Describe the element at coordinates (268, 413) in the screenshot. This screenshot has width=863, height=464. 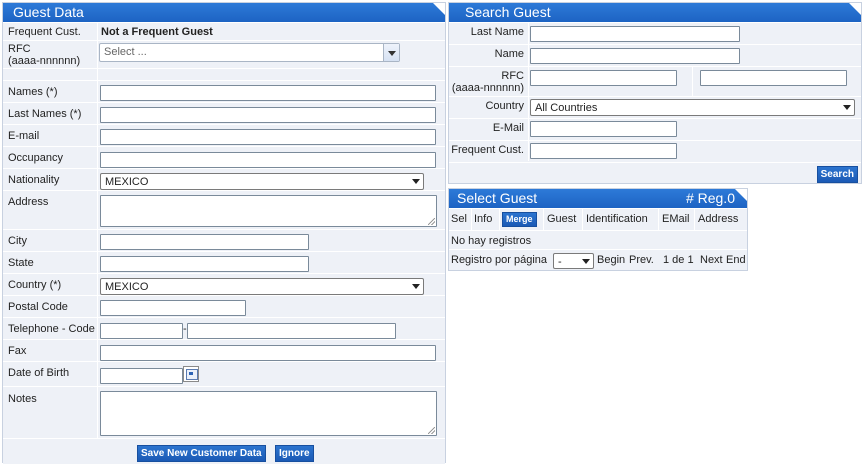
I see `notes-textarea` at that location.